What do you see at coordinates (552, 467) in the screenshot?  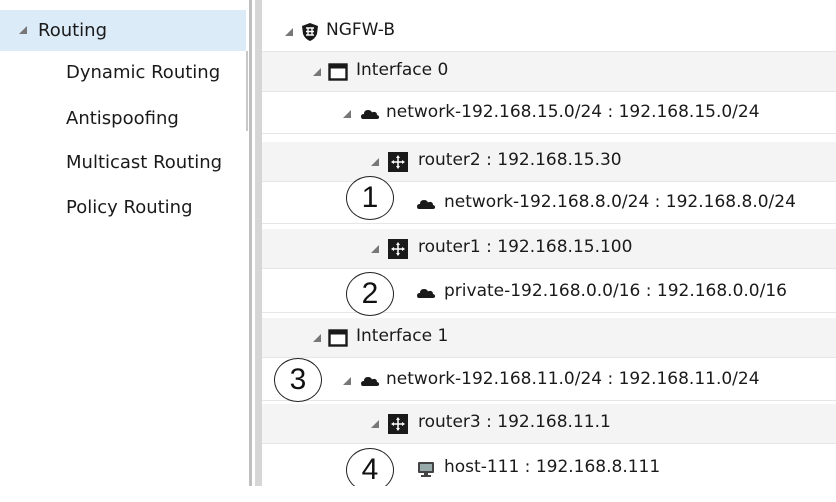 I see `host-label: host-111 : 192.168.8.111` at bounding box center [552, 467].